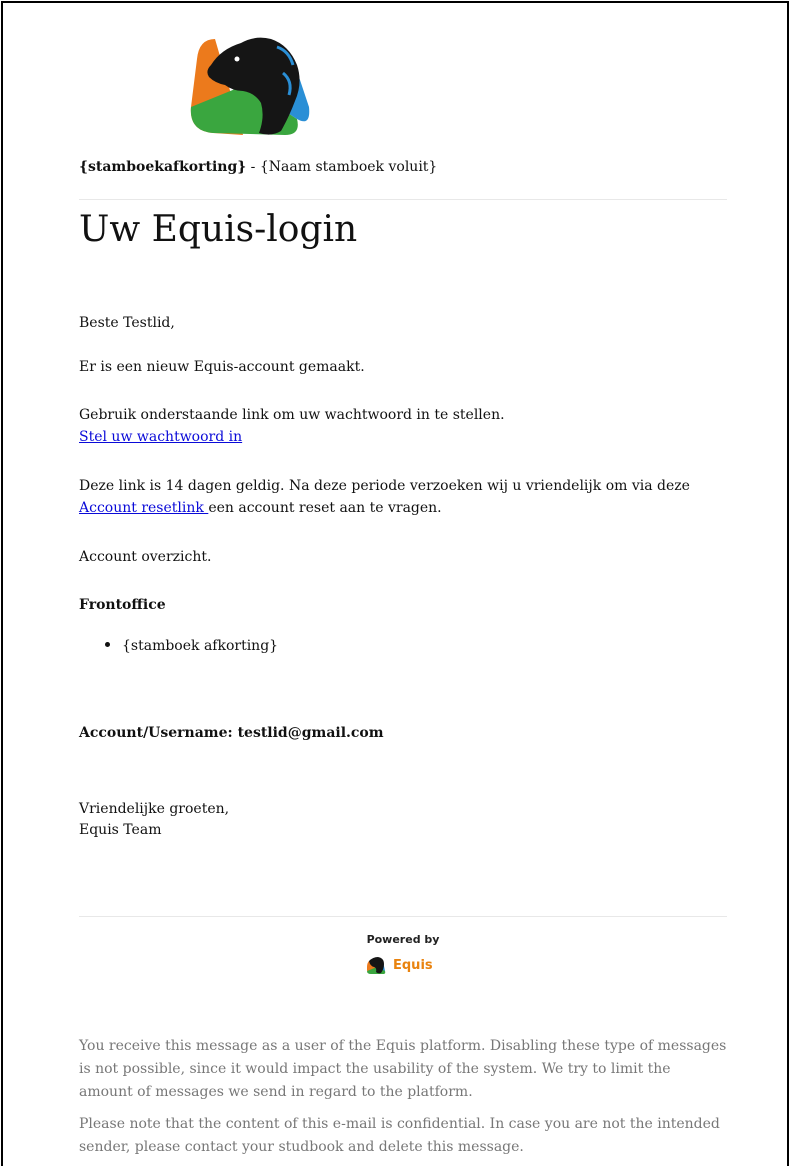  Describe the element at coordinates (250, 86) in the screenshot. I see `equis-horse-logo-icon` at that location.